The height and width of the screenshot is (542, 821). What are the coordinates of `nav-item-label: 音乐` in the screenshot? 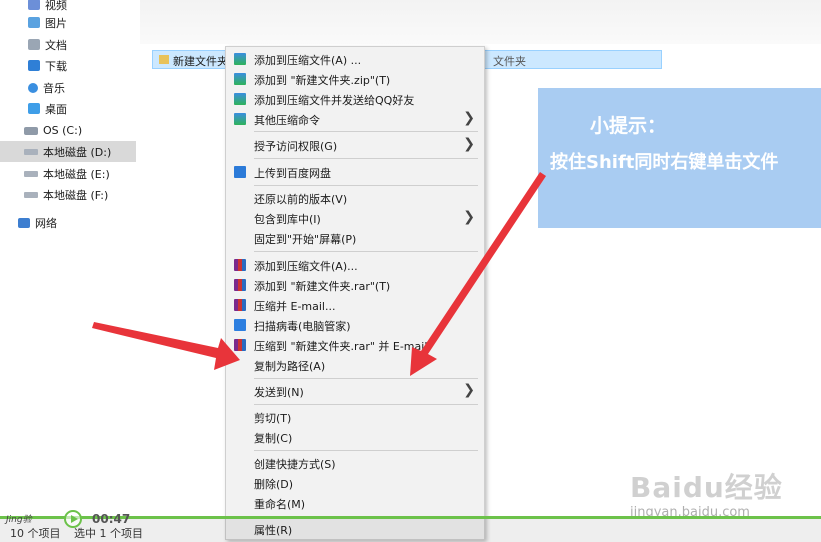 It's located at (54, 88).